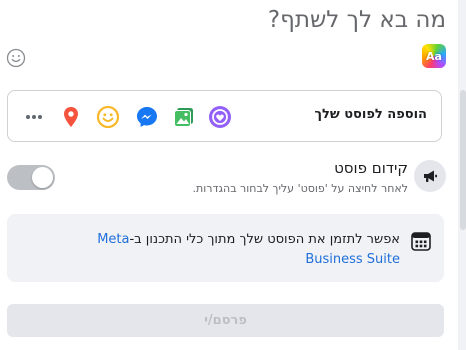 This screenshot has width=466, height=350. I want to click on feeling-emoji-icon, so click(108, 117).